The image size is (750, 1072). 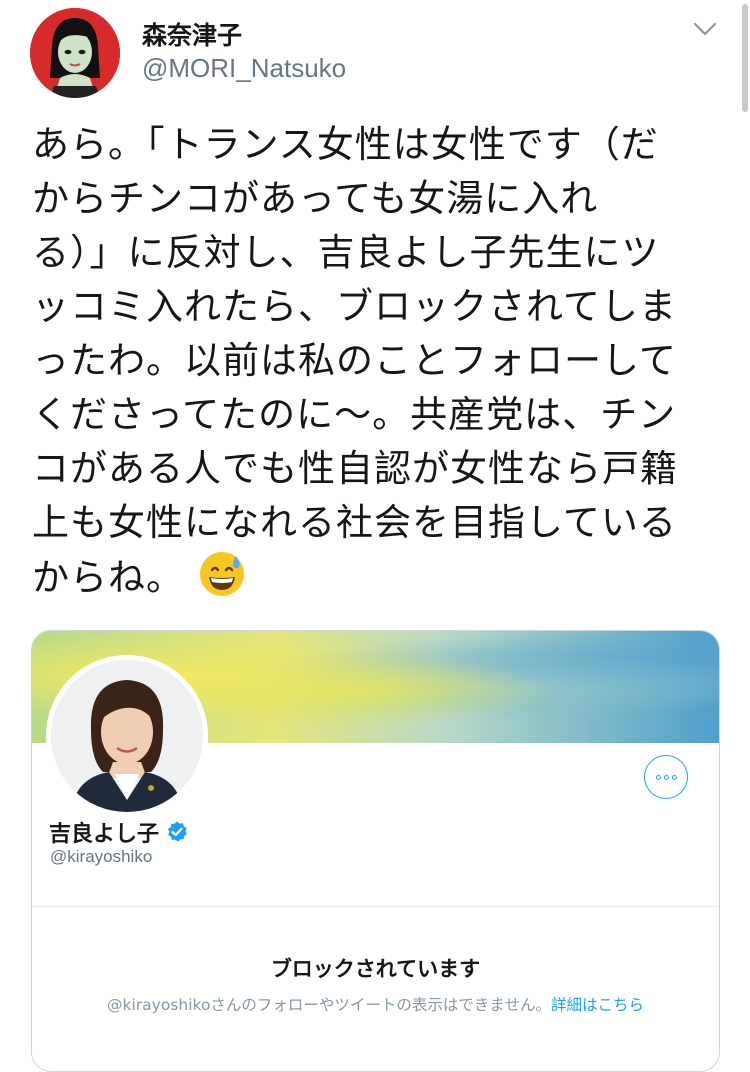 I want to click on avatar-illustration, so click(x=75, y=53).